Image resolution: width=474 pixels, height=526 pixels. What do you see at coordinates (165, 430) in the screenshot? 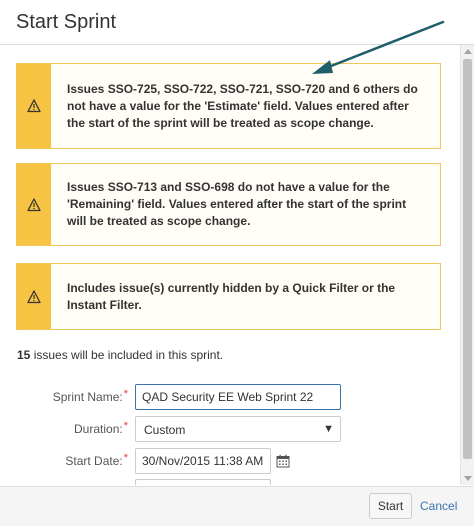
I see `duration-value: Custom` at bounding box center [165, 430].